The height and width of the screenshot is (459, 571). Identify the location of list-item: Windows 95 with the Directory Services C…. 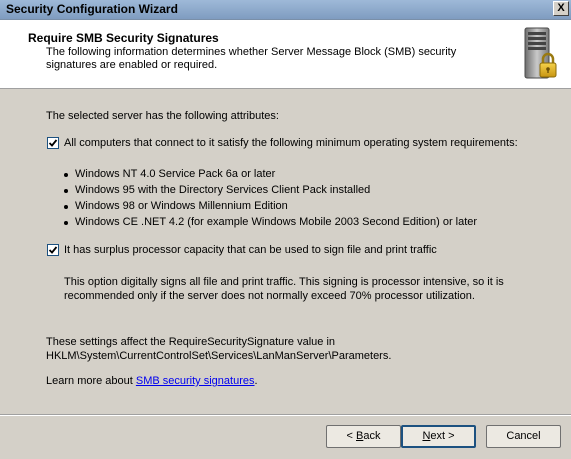
(223, 190).